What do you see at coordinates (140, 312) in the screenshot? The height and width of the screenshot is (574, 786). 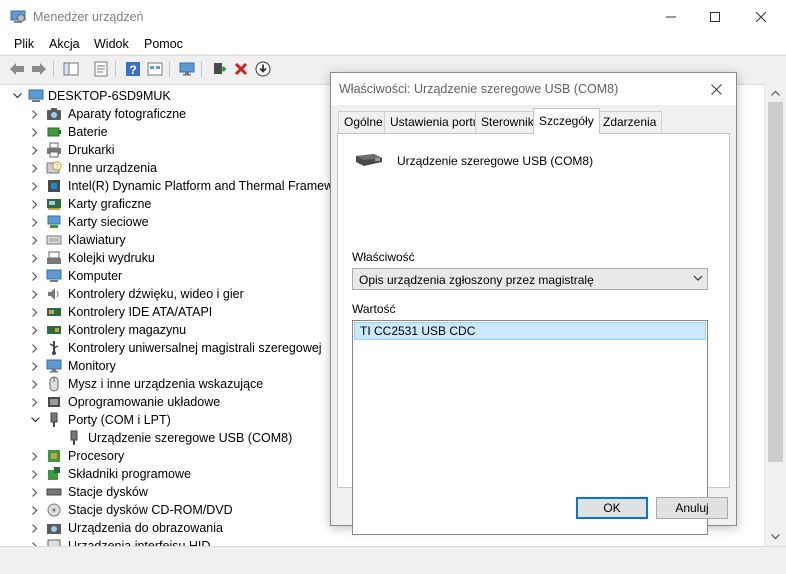 I see `tree-item-label: Kontrolery IDE ATA/ATAPI` at bounding box center [140, 312].